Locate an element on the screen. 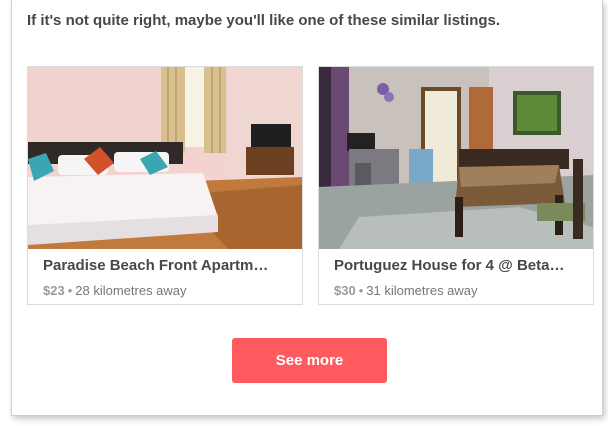 The width and height of the screenshot is (608, 426). listing-meta: $23 • 28 kilometres away is located at coordinates (115, 290).